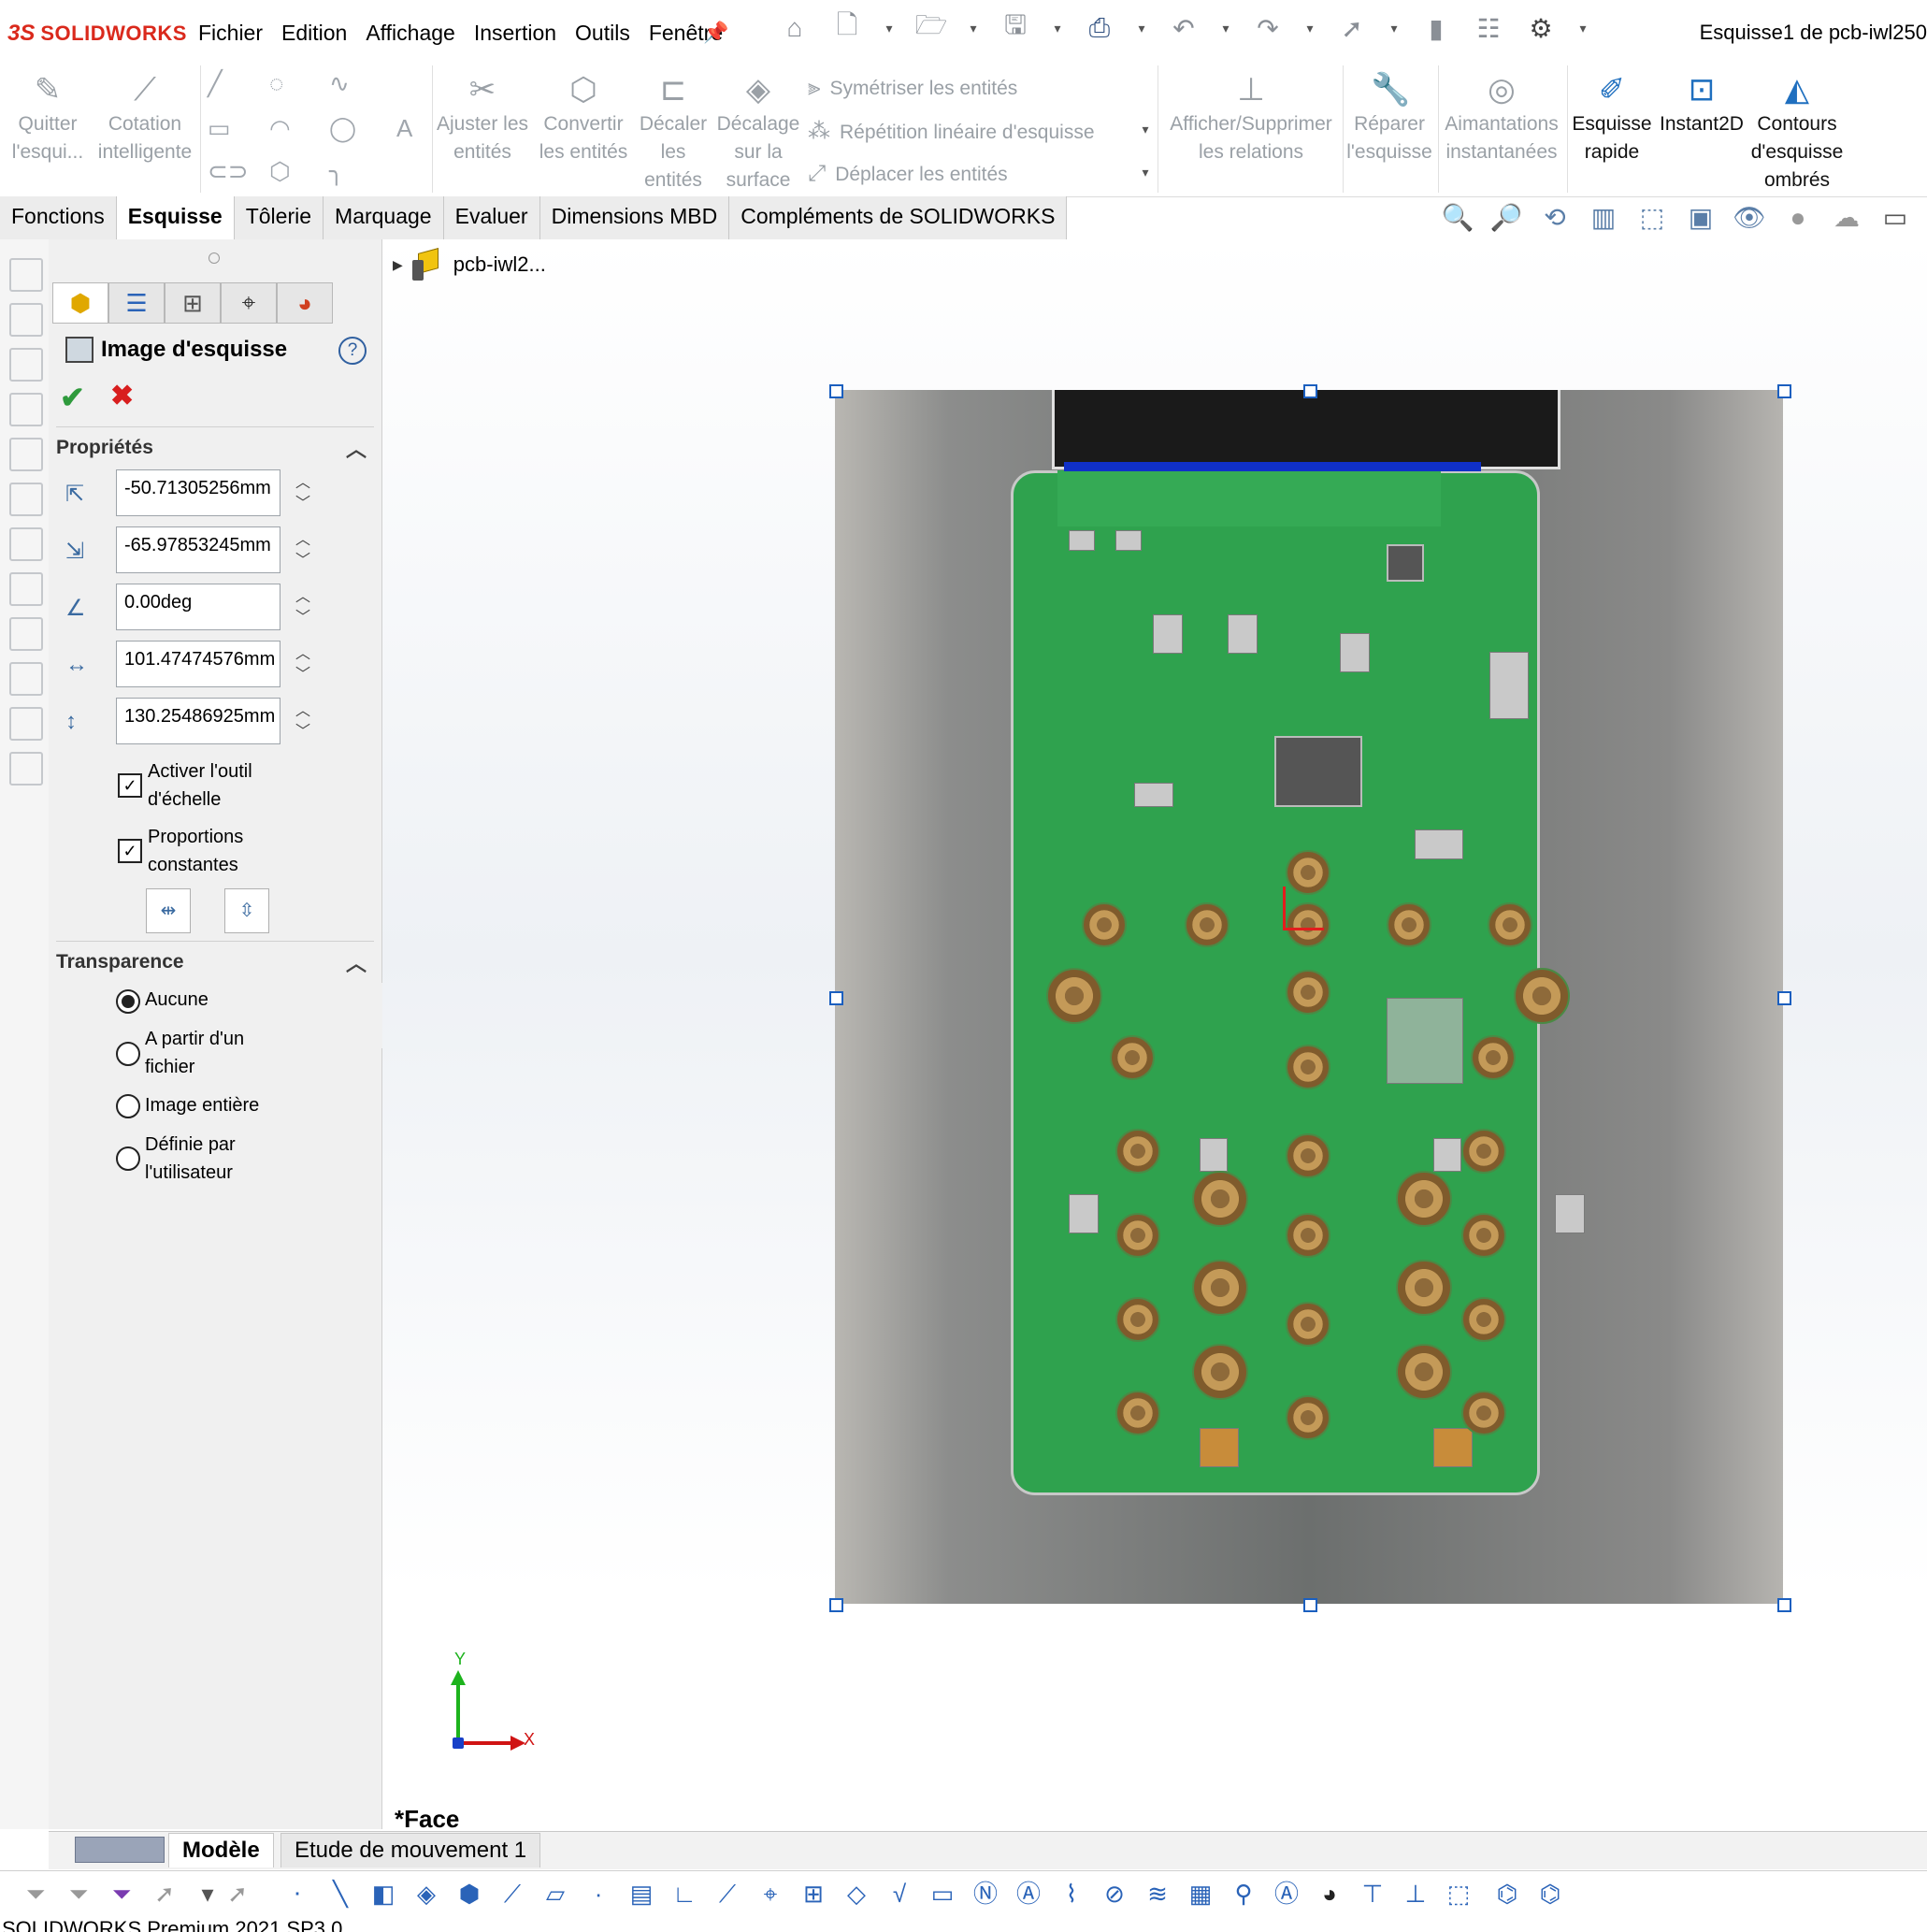 This screenshot has width=1927, height=1932. What do you see at coordinates (1541, 28) in the screenshot?
I see `options-gear-icon: ⚙` at bounding box center [1541, 28].